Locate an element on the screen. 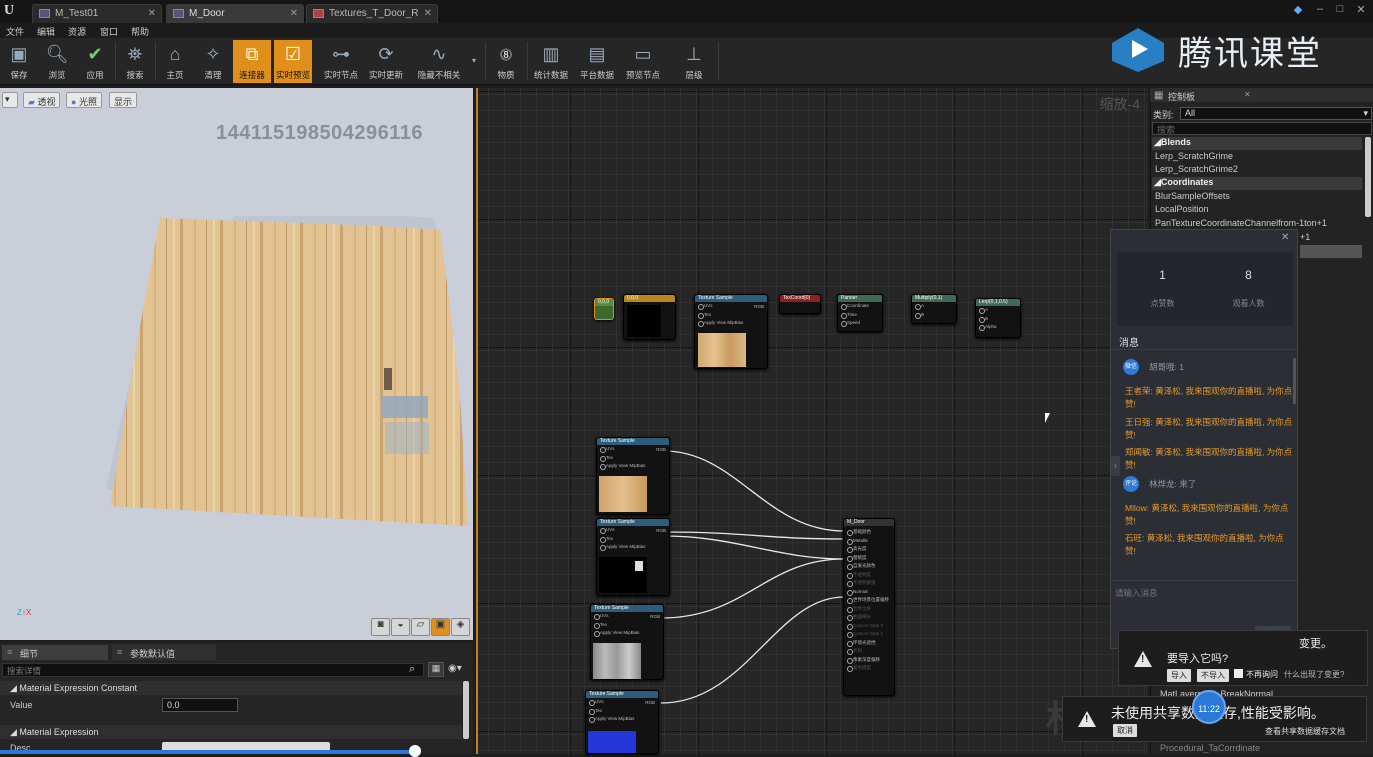 The width and height of the screenshot is (1373, 757). palette-category-blends: ◢Blends is located at coordinates (1257, 143).